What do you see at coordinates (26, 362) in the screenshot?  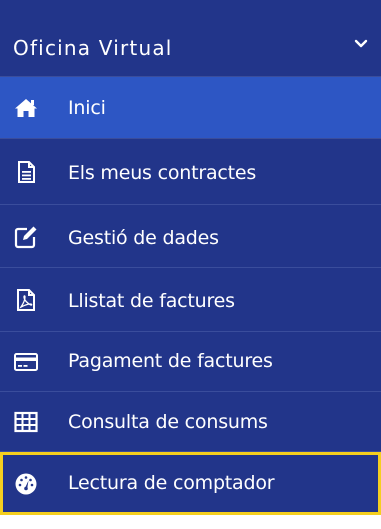 I see `credit-card-icon` at bounding box center [26, 362].